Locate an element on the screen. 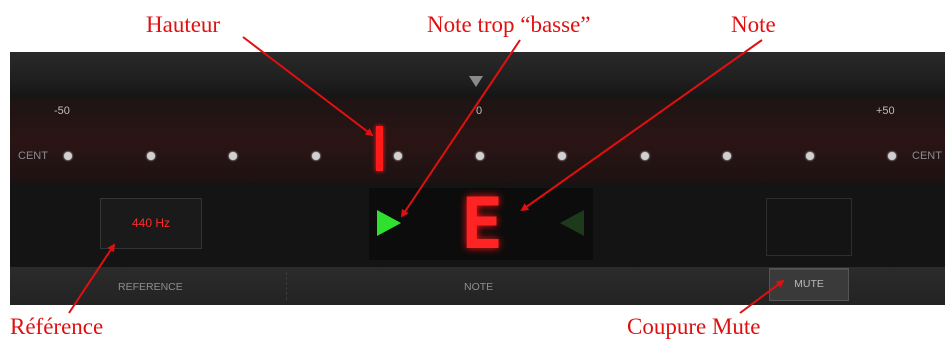  annotation-note-trop-basse: Note trop “basse” is located at coordinates (509, 24).